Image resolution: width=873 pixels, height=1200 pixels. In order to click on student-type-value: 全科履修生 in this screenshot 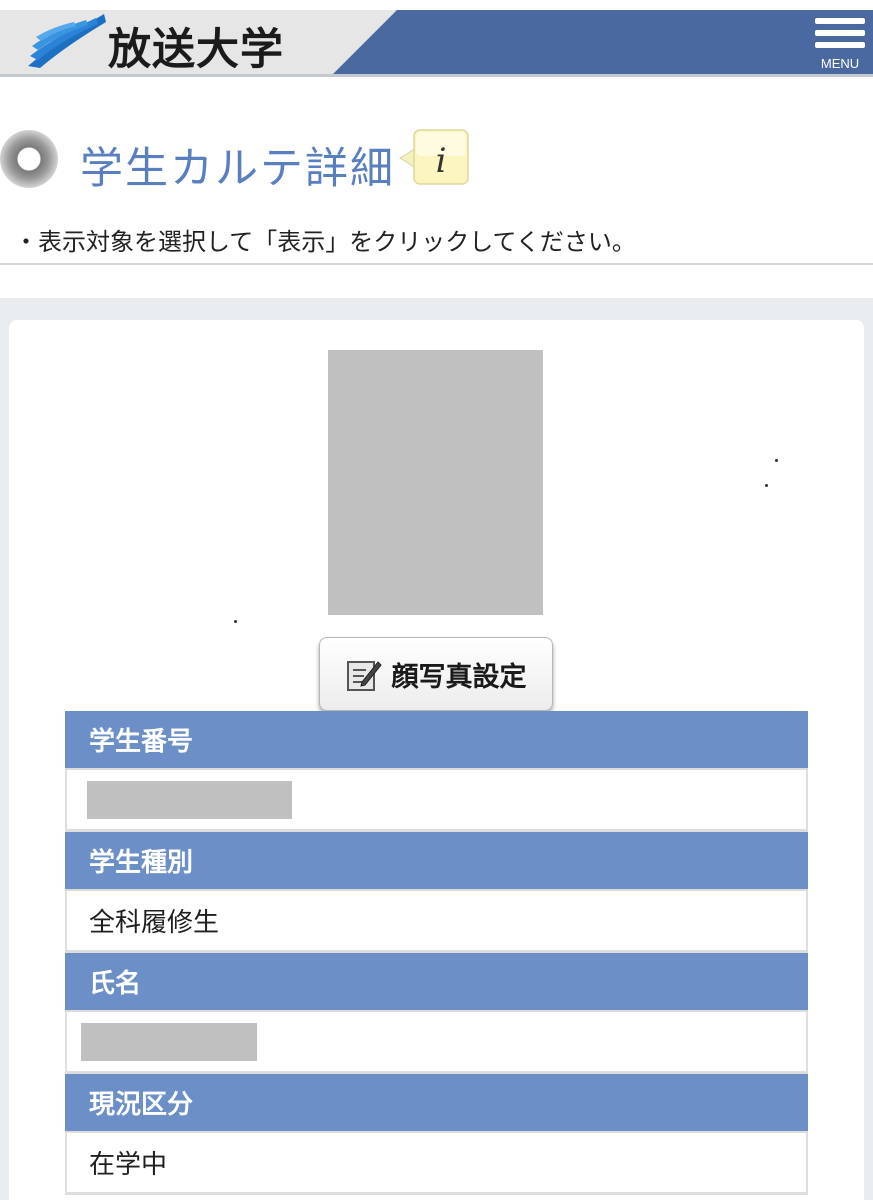, I will do `click(154, 923)`.